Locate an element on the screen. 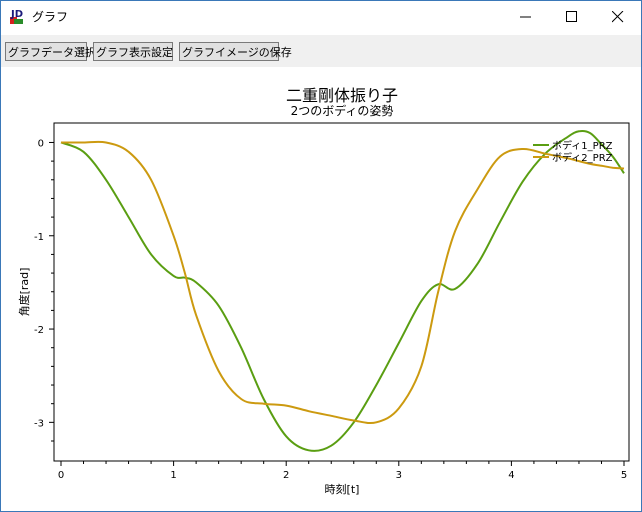 This screenshot has height=512, width=642. app-icon: JD is located at coordinates (16, 16).